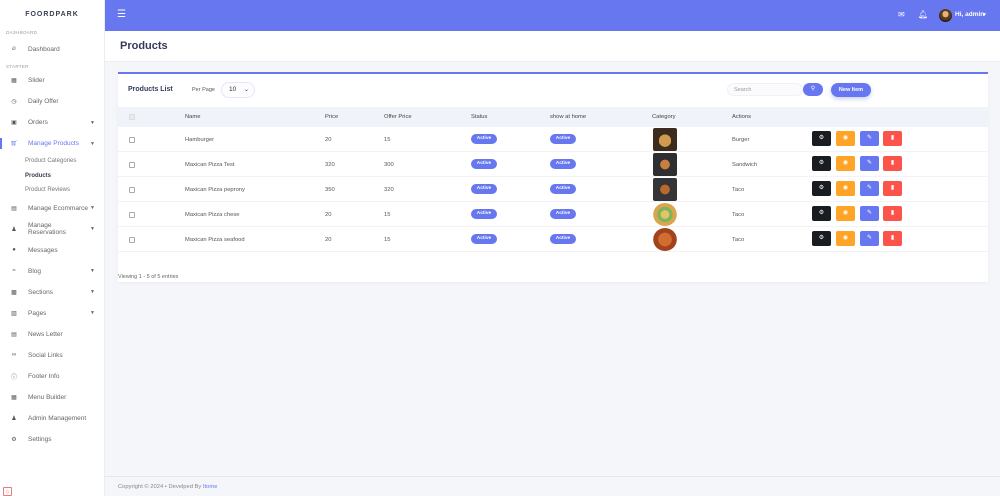 Image resolution: width=1000 pixels, height=496 pixels. What do you see at coordinates (52, 376) in the screenshot?
I see `sidebar-item-footer-info: ⓘ Footer Info` at bounding box center [52, 376].